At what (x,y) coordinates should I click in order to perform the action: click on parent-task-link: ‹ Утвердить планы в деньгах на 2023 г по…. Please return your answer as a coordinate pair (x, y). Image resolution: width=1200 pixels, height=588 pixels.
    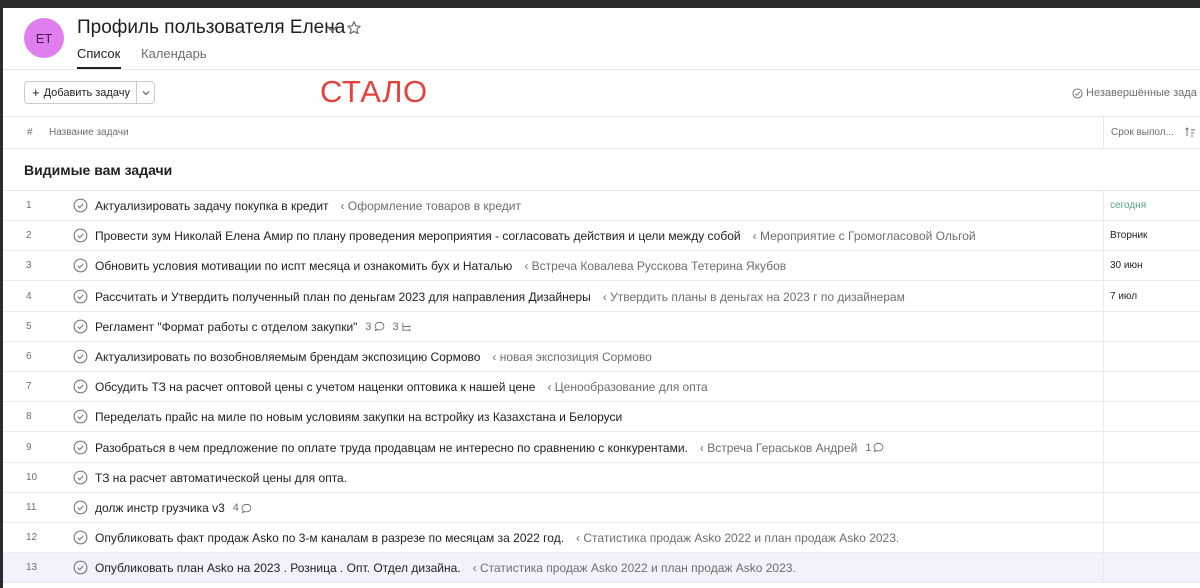
    Looking at the image, I should click on (754, 297).